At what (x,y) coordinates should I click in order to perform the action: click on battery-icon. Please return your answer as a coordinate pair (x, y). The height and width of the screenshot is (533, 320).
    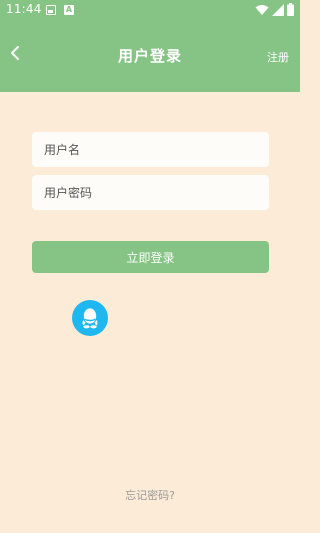
    Looking at the image, I should click on (290, 9).